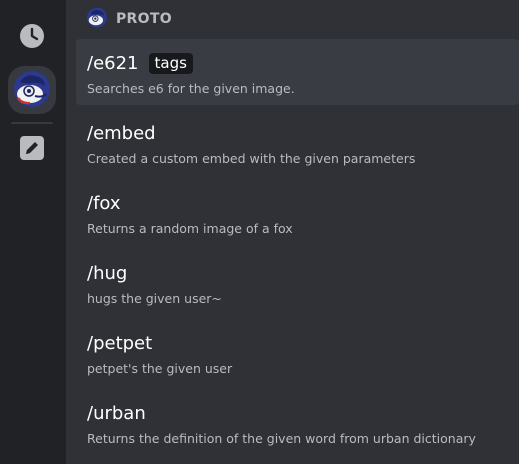 The height and width of the screenshot is (464, 519). I want to click on command-name: /urban, so click(116, 413).